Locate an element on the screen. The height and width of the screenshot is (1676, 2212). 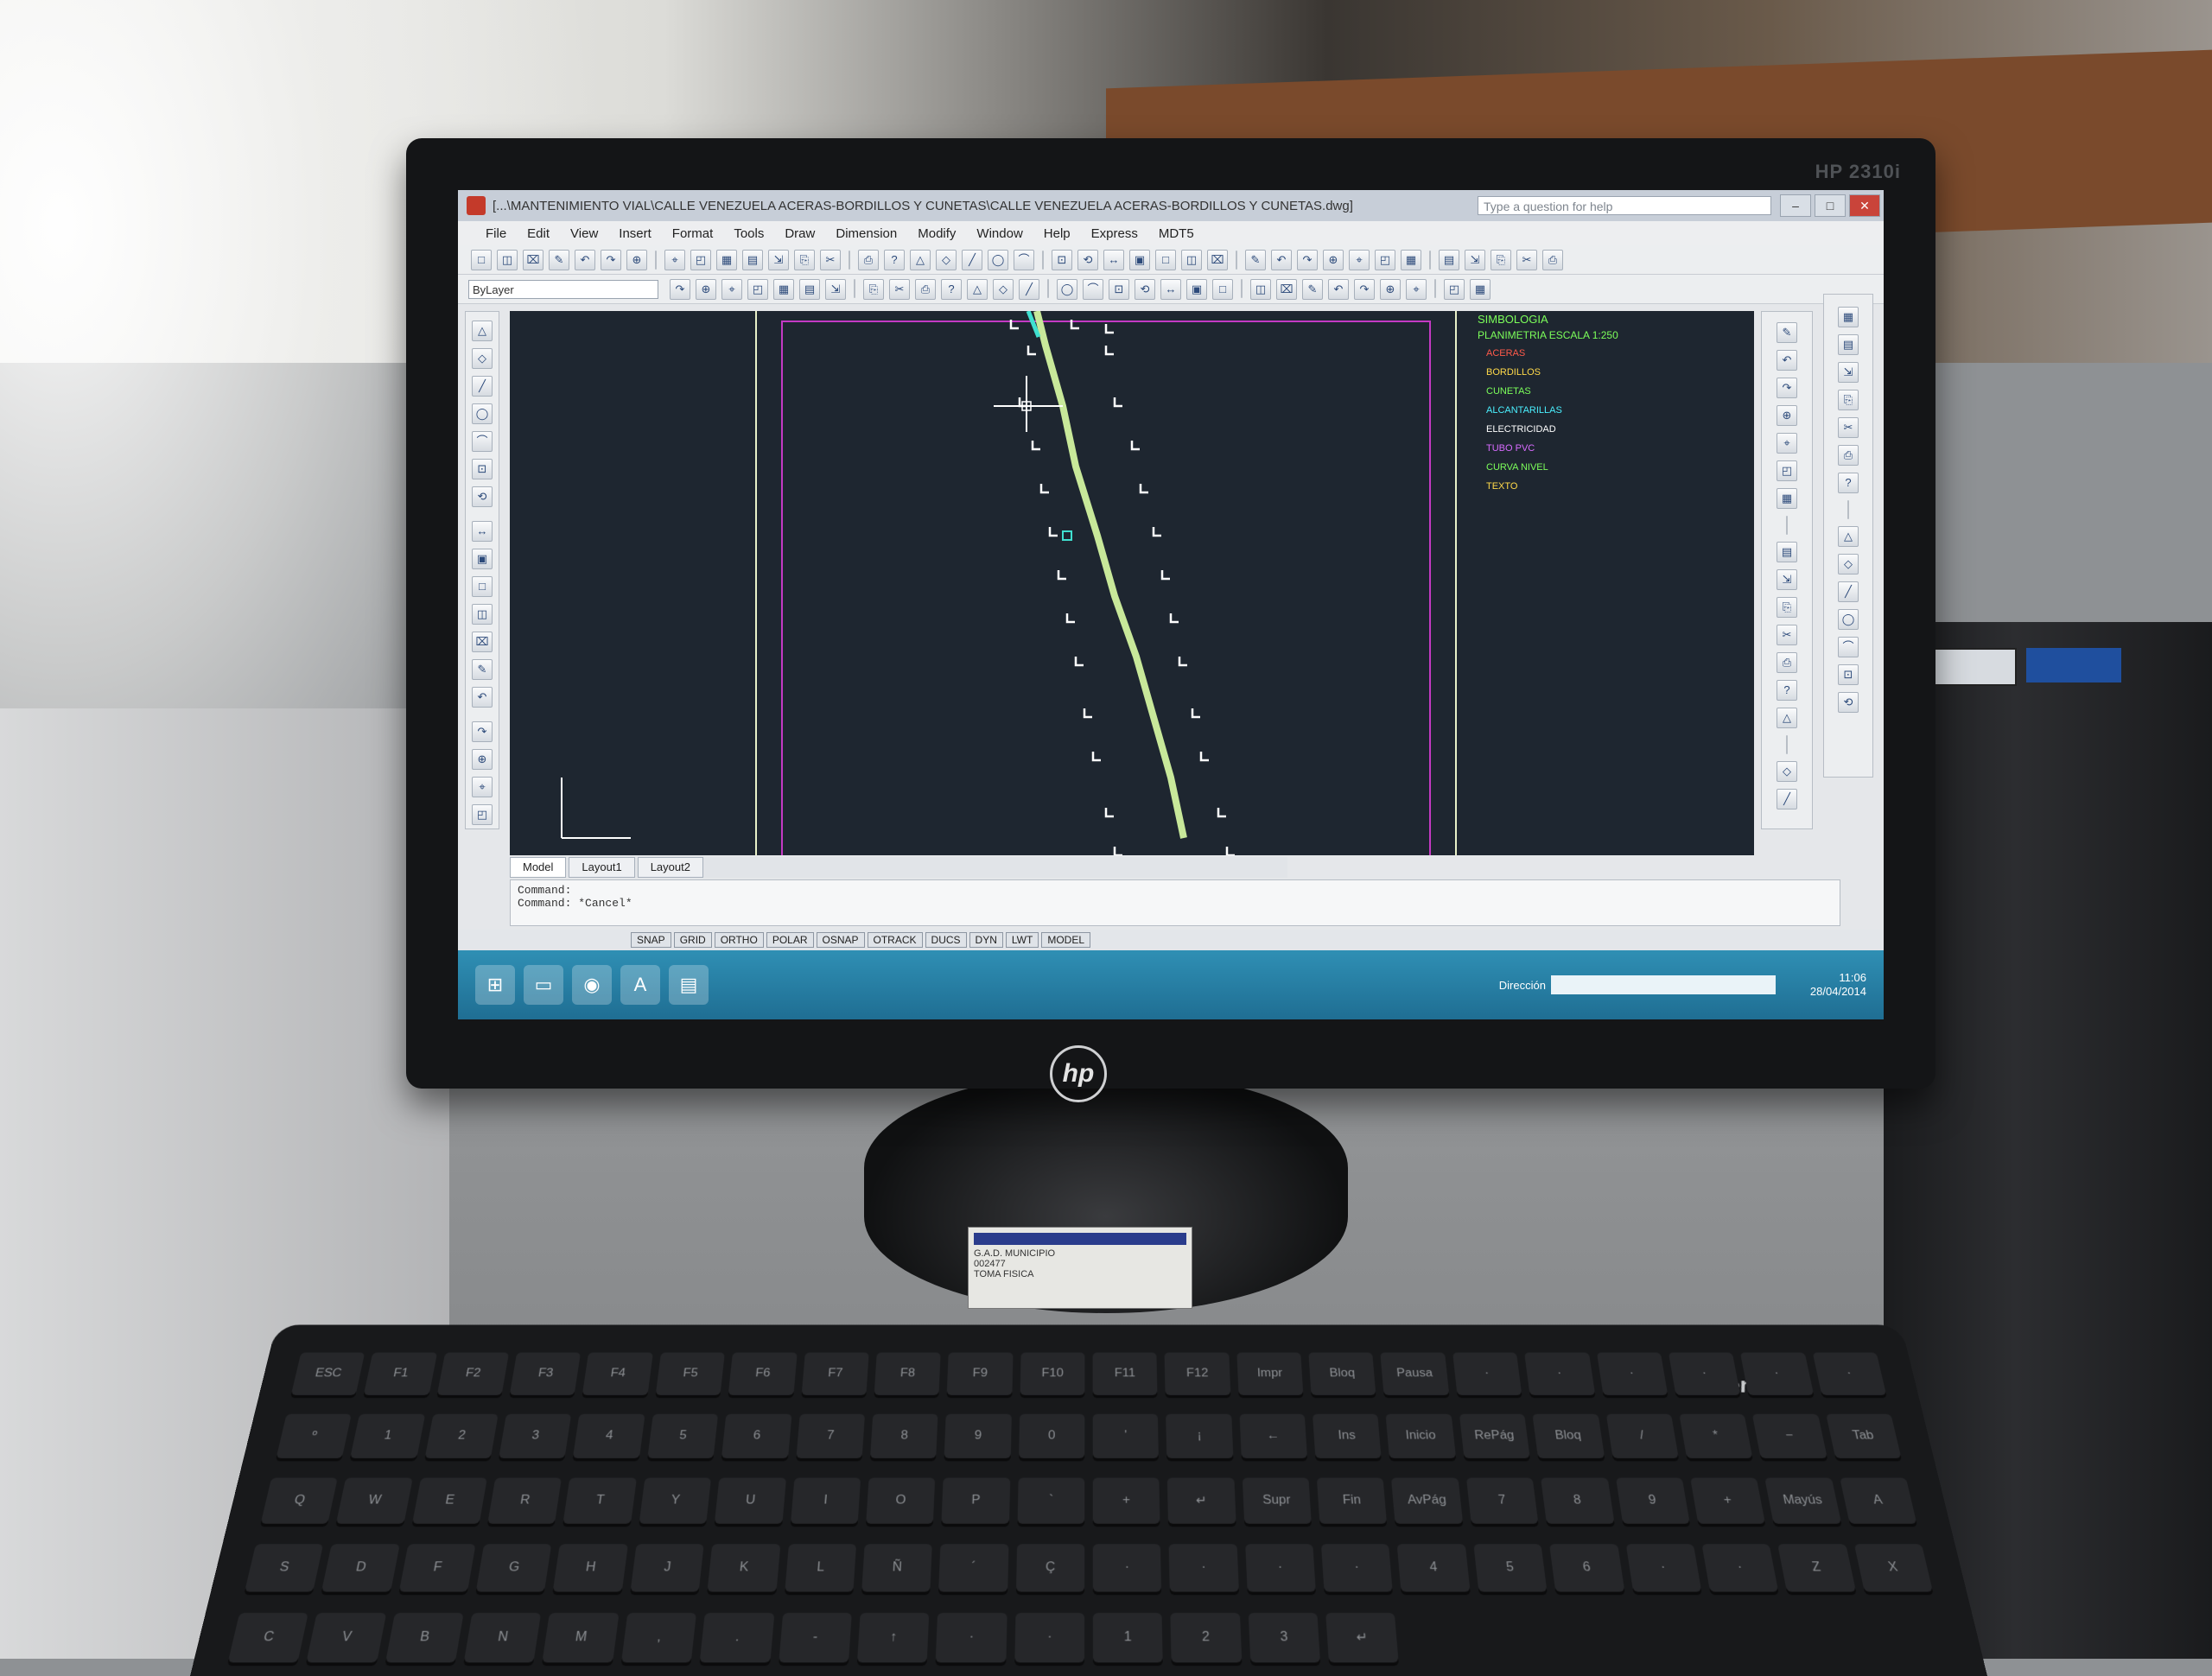
keyboard-key: S is located at coordinates (284, 1567).